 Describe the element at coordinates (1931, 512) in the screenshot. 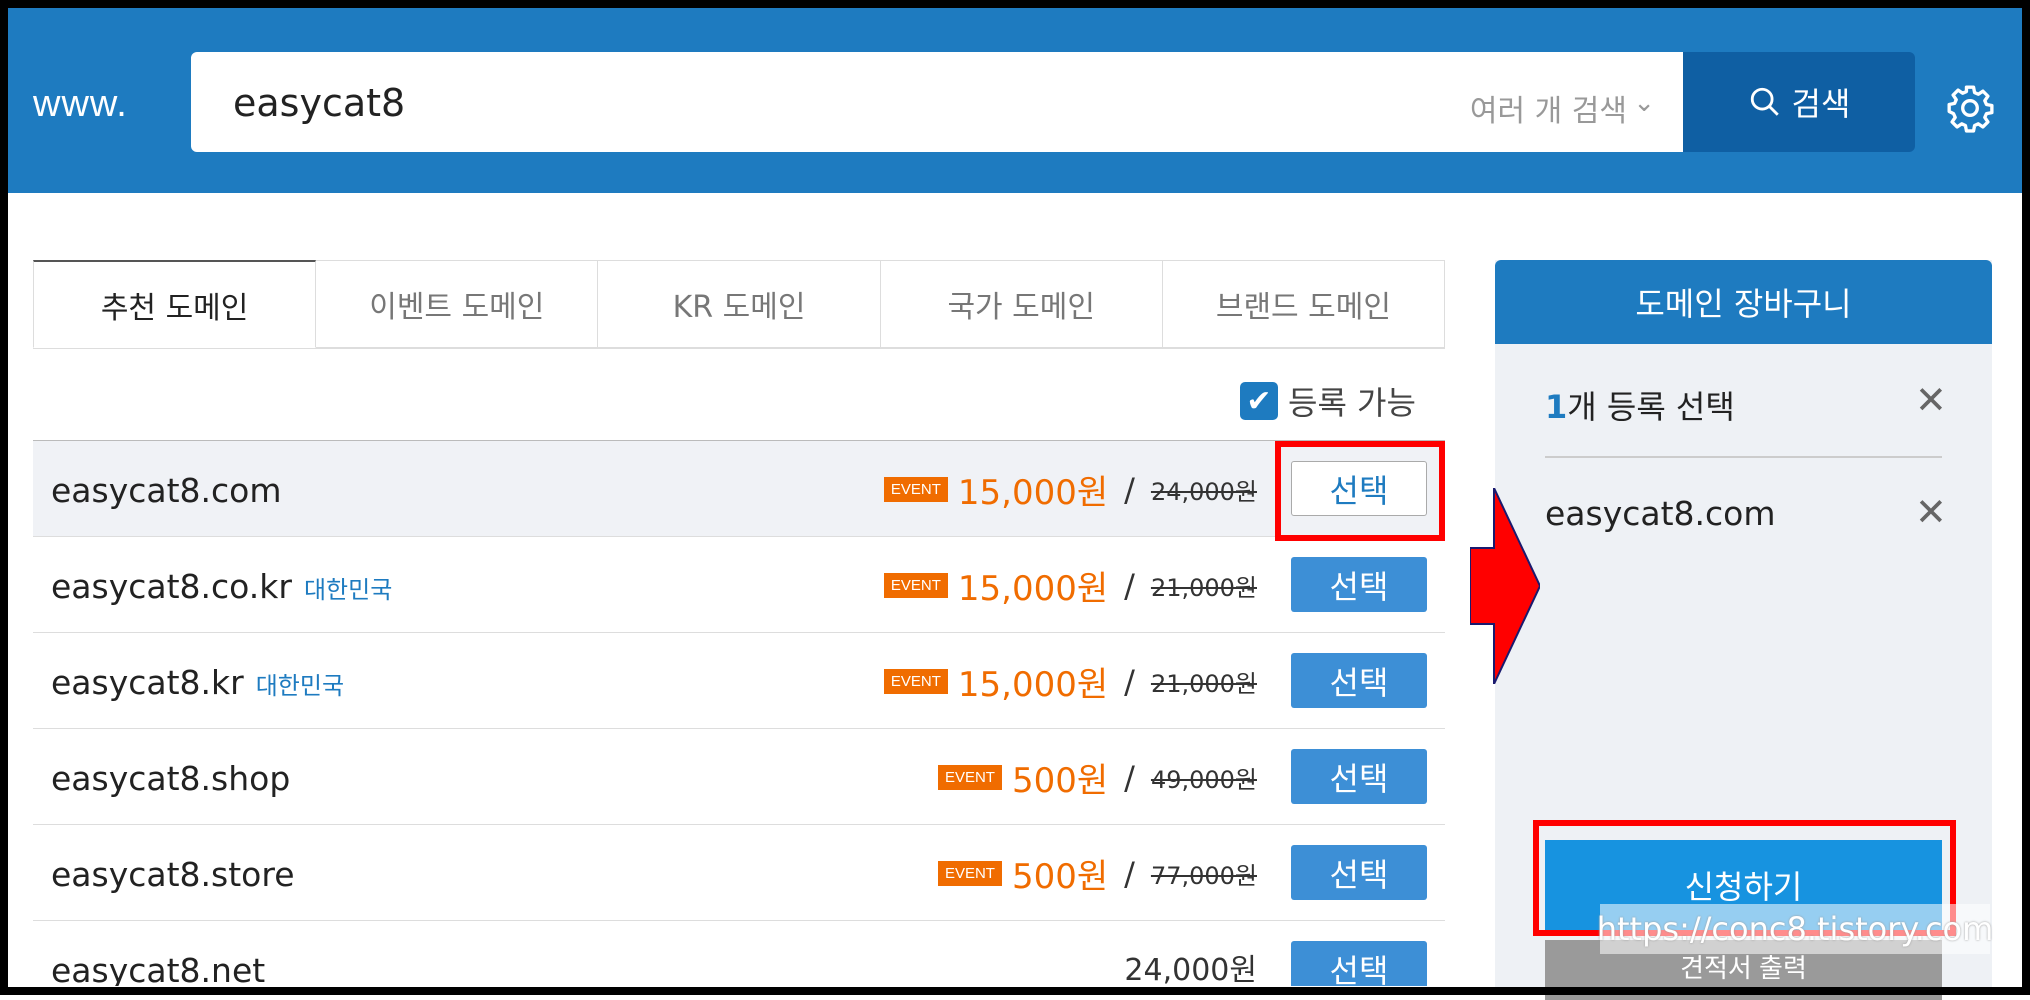

I see `remove-item-close-icon: ✕` at that location.